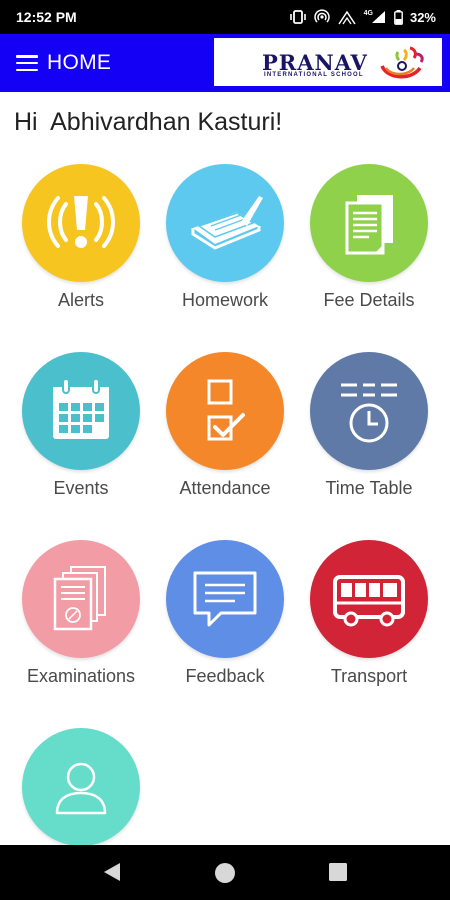  I want to click on tile-homework: Homework, so click(225, 249).